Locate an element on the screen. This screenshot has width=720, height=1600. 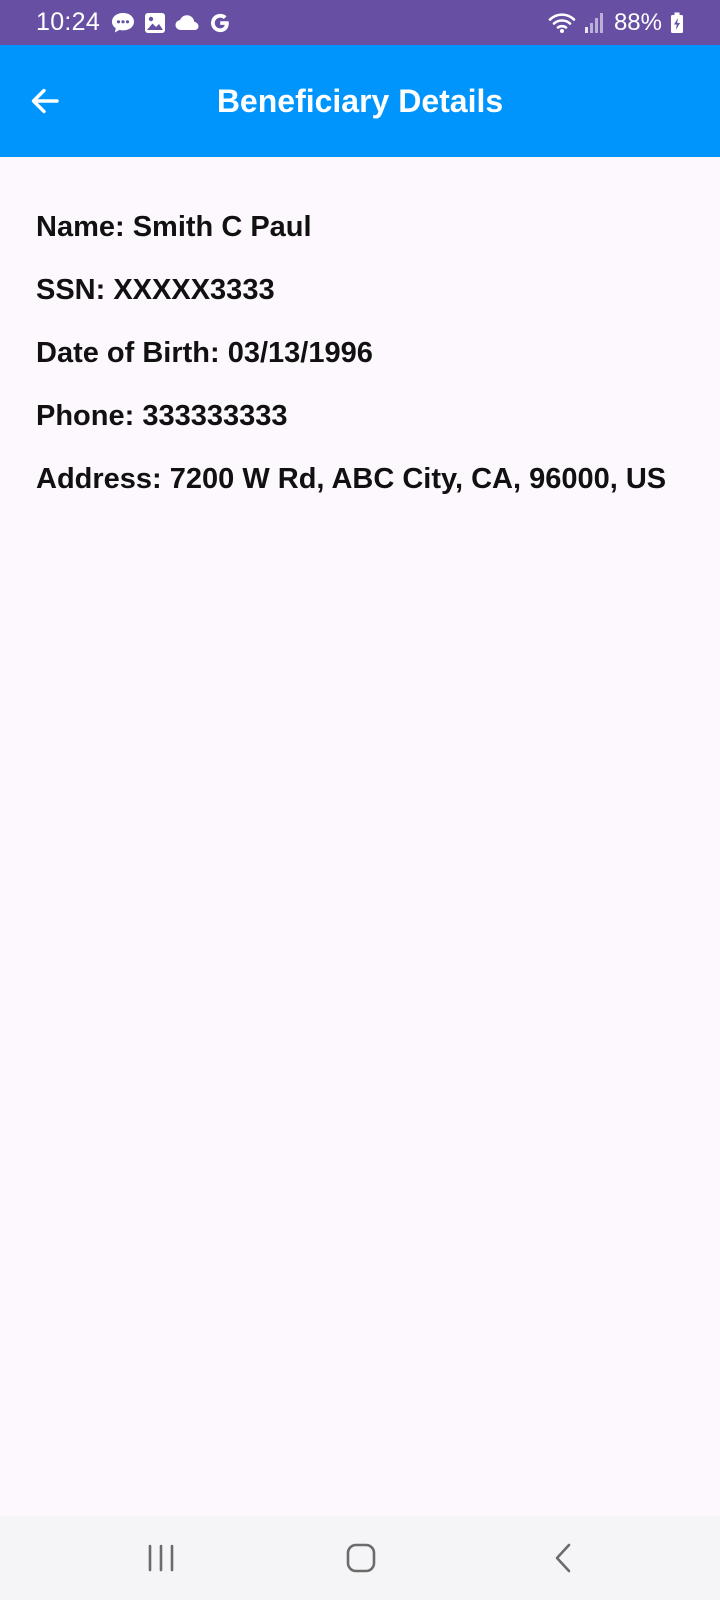
recents-icon is located at coordinates (161, 1558).